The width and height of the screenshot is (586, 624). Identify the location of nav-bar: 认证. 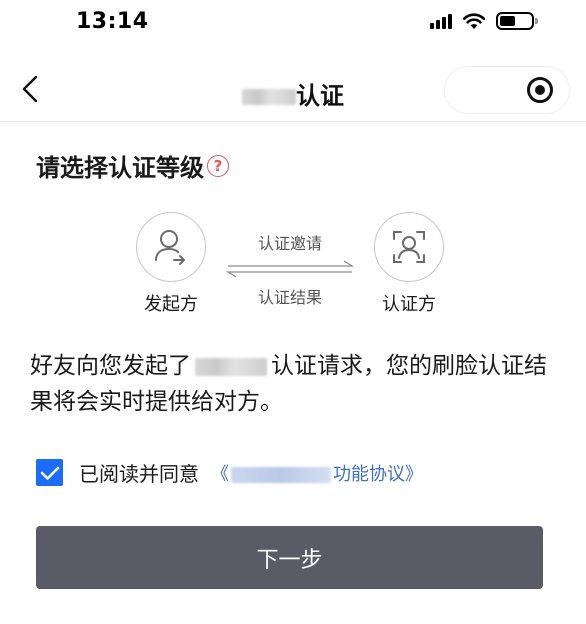
(293, 90).